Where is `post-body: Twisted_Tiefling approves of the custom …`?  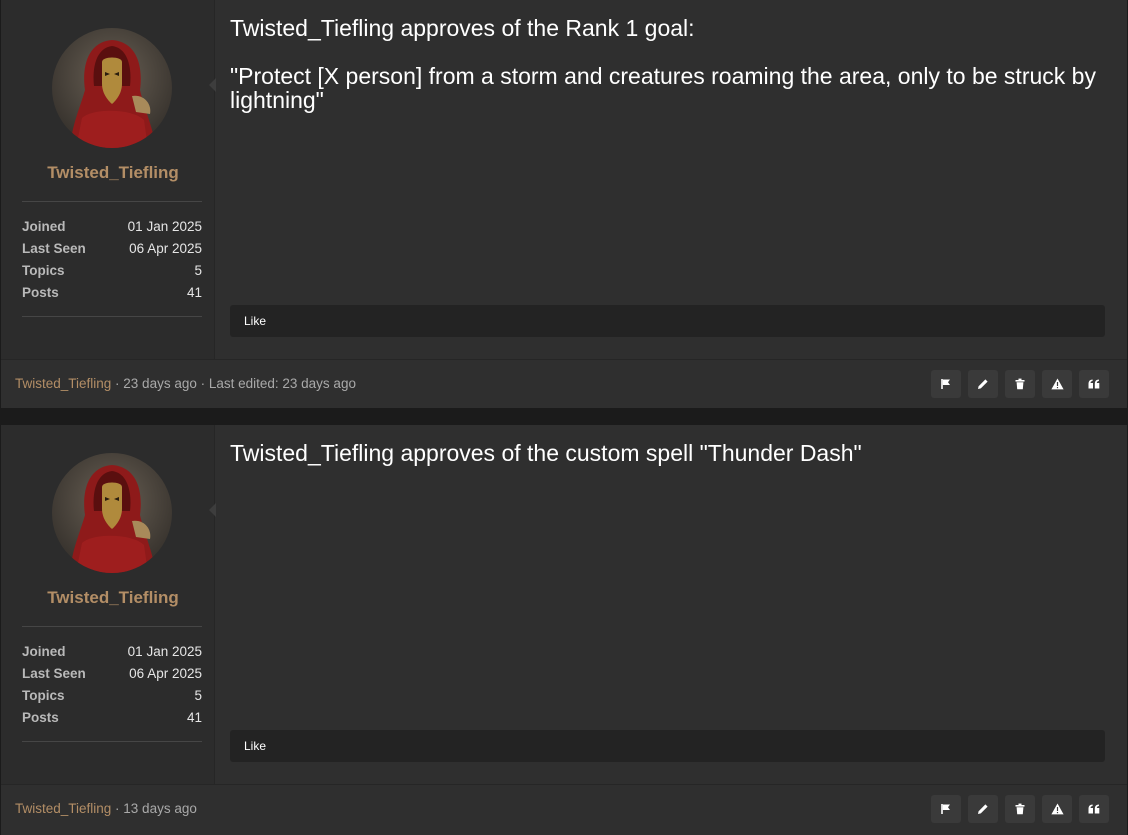 post-body: Twisted_Tiefling approves of the custom … is located at coordinates (670, 465).